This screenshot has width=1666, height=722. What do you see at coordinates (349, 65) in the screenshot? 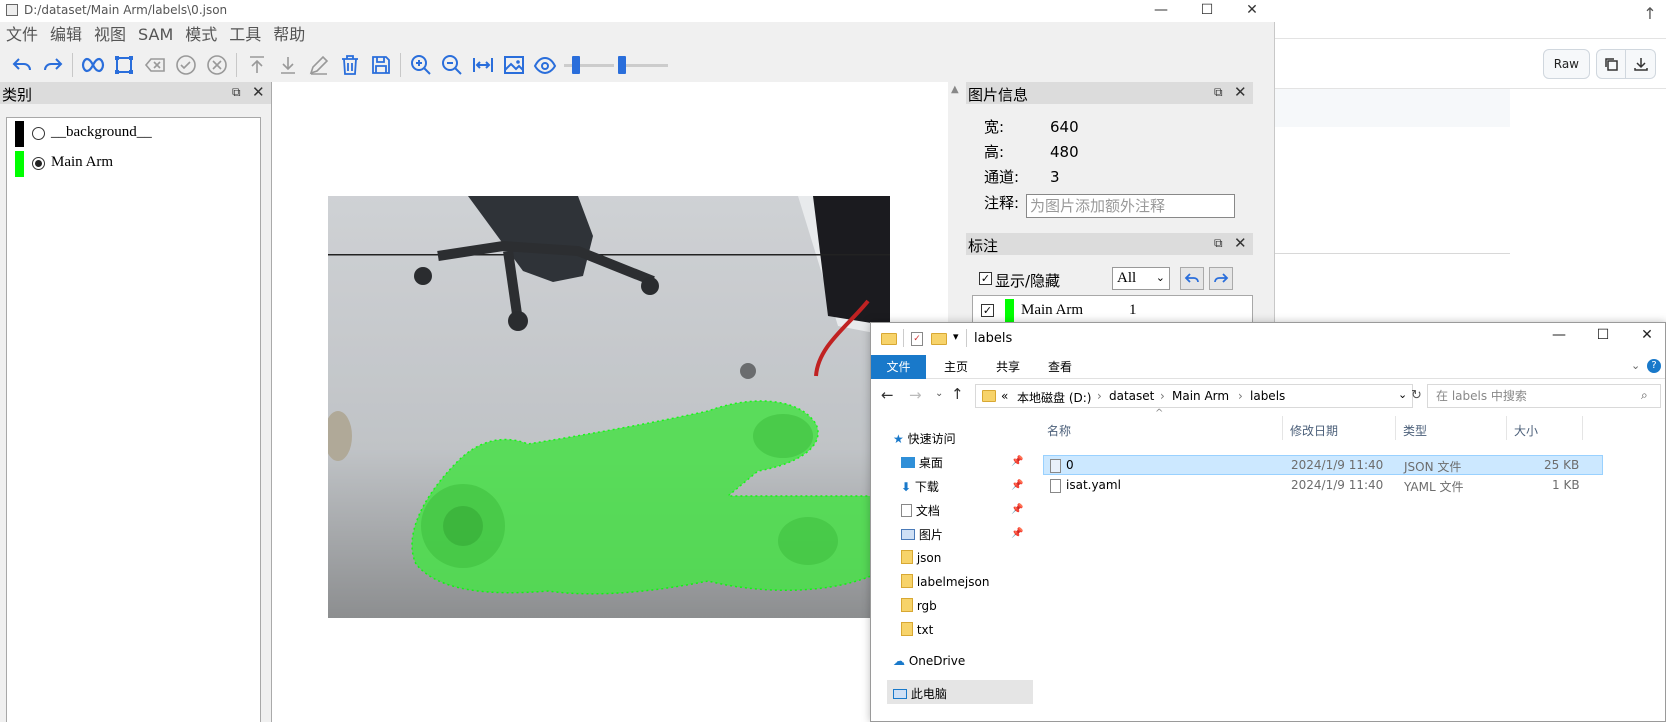
I see `delete-button` at bounding box center [349, 65].